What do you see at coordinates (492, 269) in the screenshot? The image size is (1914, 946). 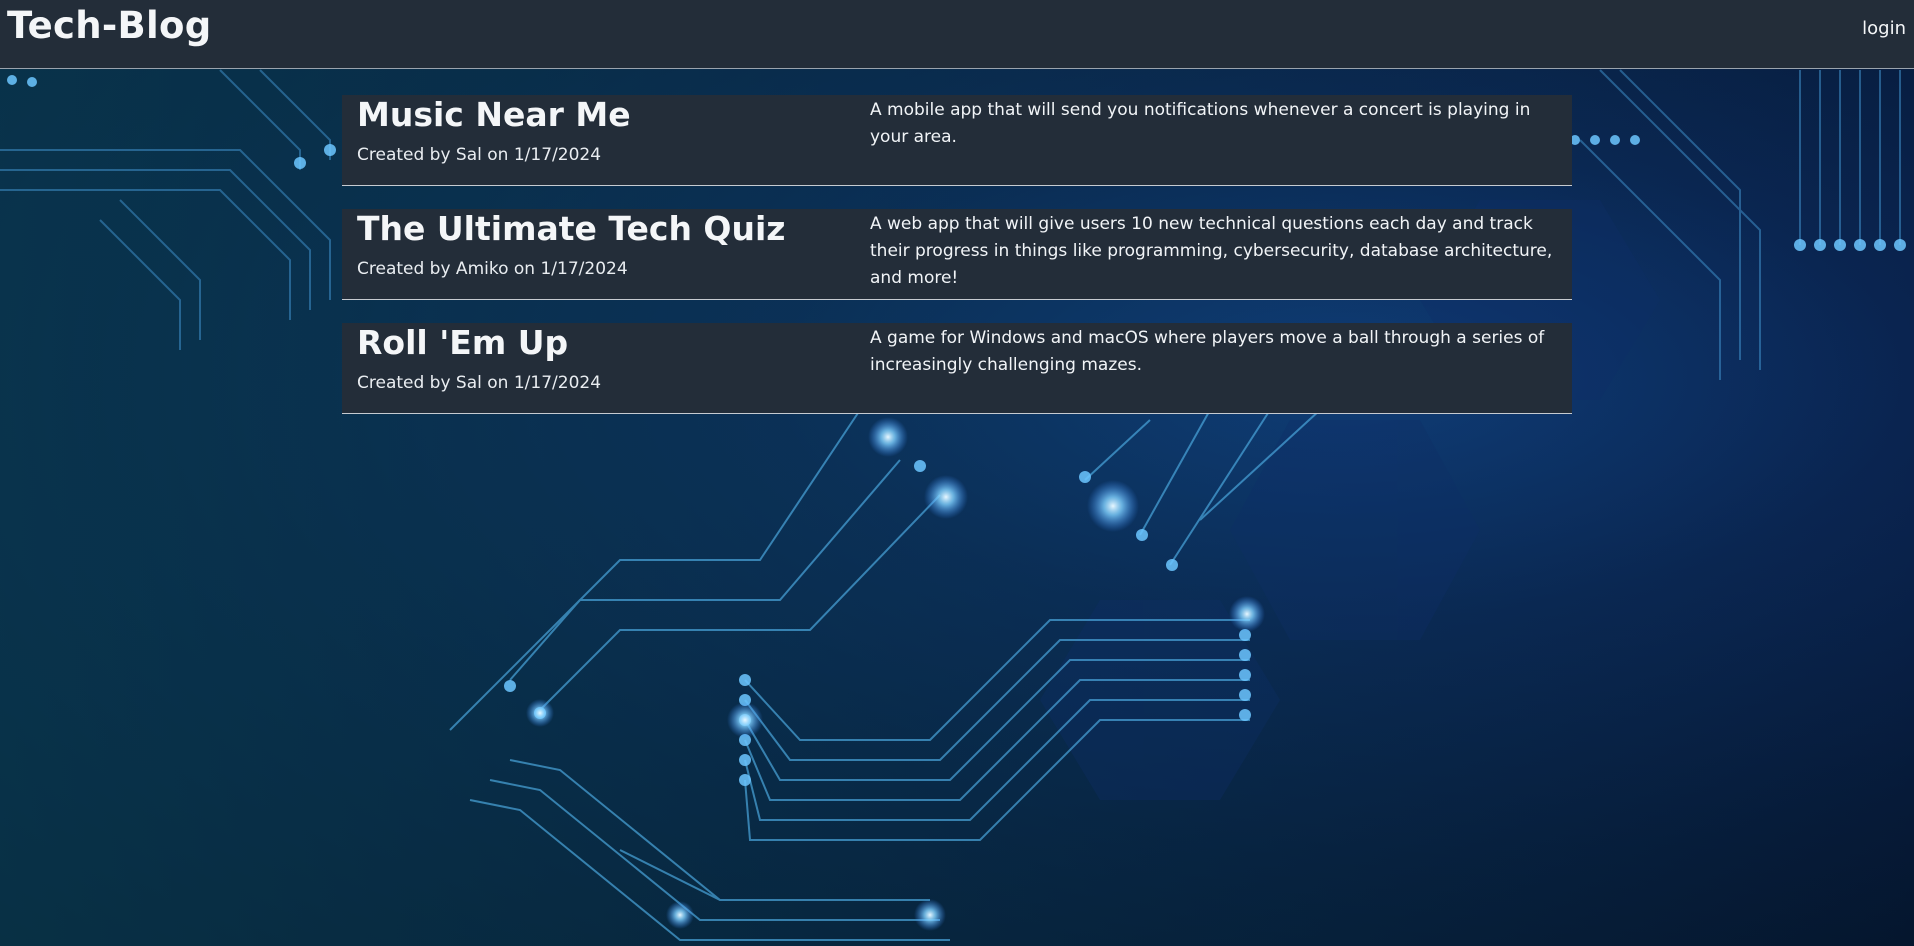 I see `post-meta: Created by Amiko on 1/17/2024` at bounding box center [492, 269].